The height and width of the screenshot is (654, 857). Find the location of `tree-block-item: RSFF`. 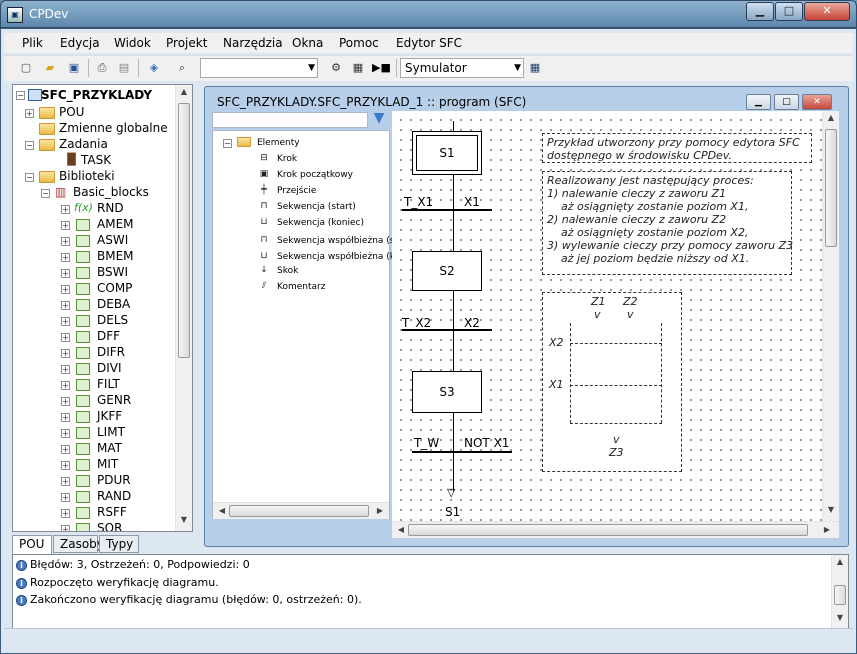

tree-block-item: RSFF is located at coordinates (112, 512).